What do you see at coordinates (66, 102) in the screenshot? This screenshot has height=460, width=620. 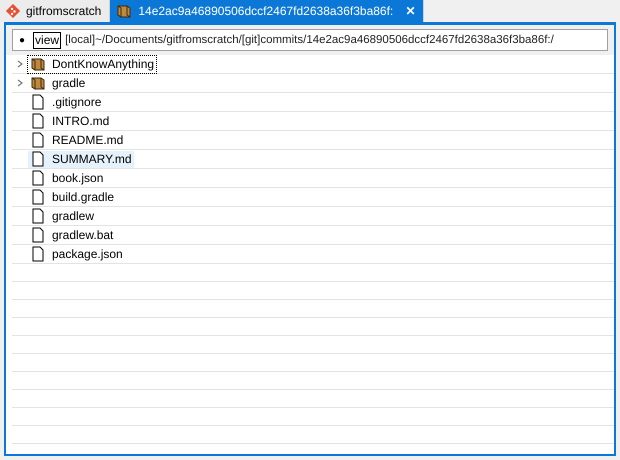 I see `tree-item: .gitignore` at bounding box center [66, 102].